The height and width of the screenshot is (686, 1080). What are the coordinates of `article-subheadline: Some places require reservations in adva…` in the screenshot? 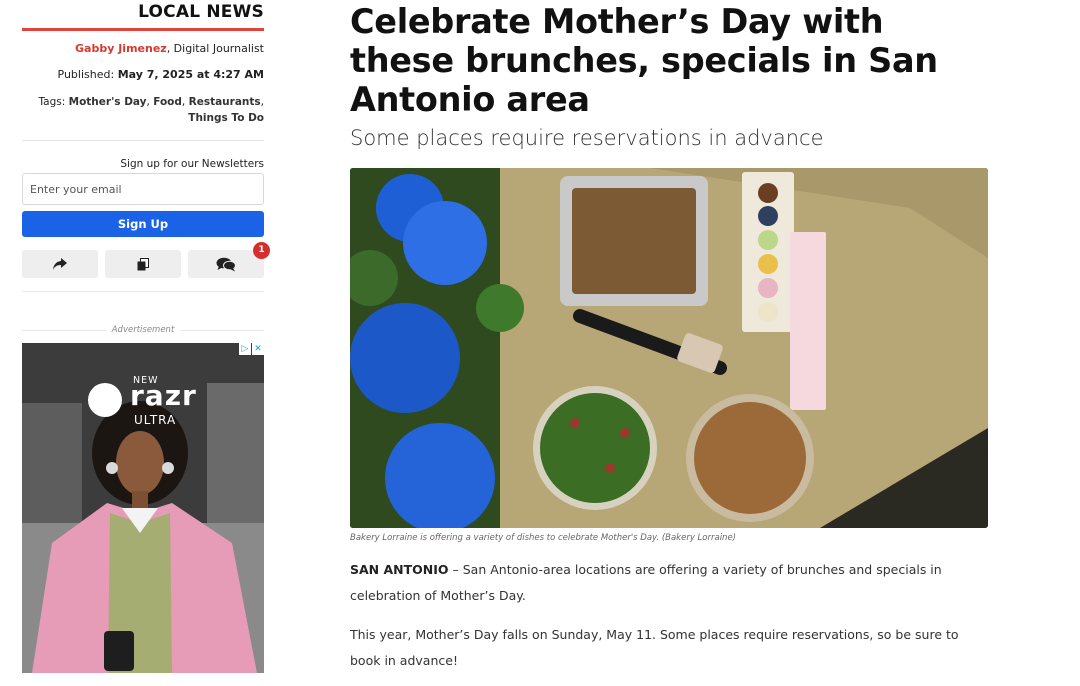 It's located at (587, 138).